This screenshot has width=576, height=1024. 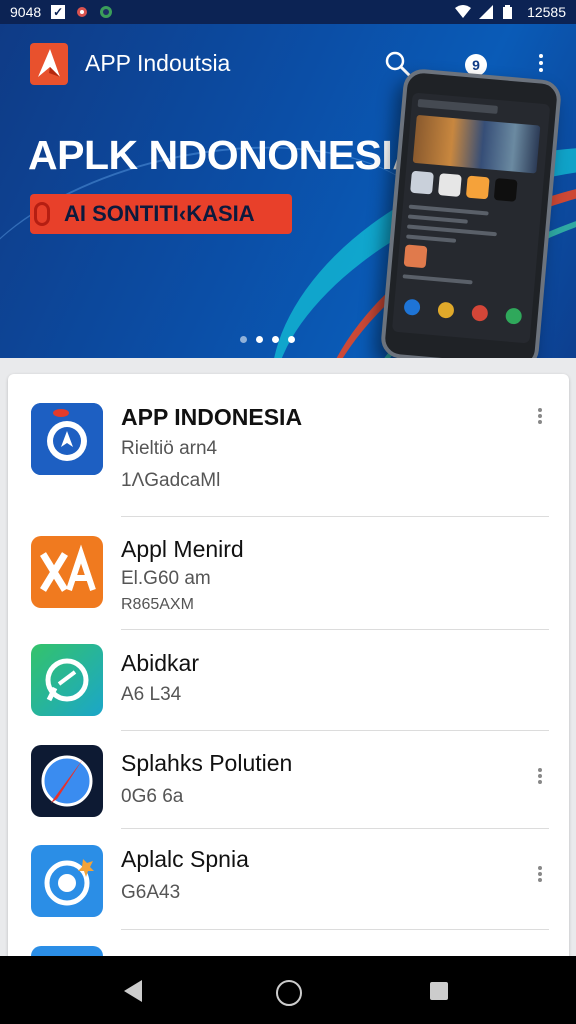 What do you see at coordinates (169, 448) in the screenshot?
I see `app-meta: Rieltiö arn4` at bounding box center [169, 448].